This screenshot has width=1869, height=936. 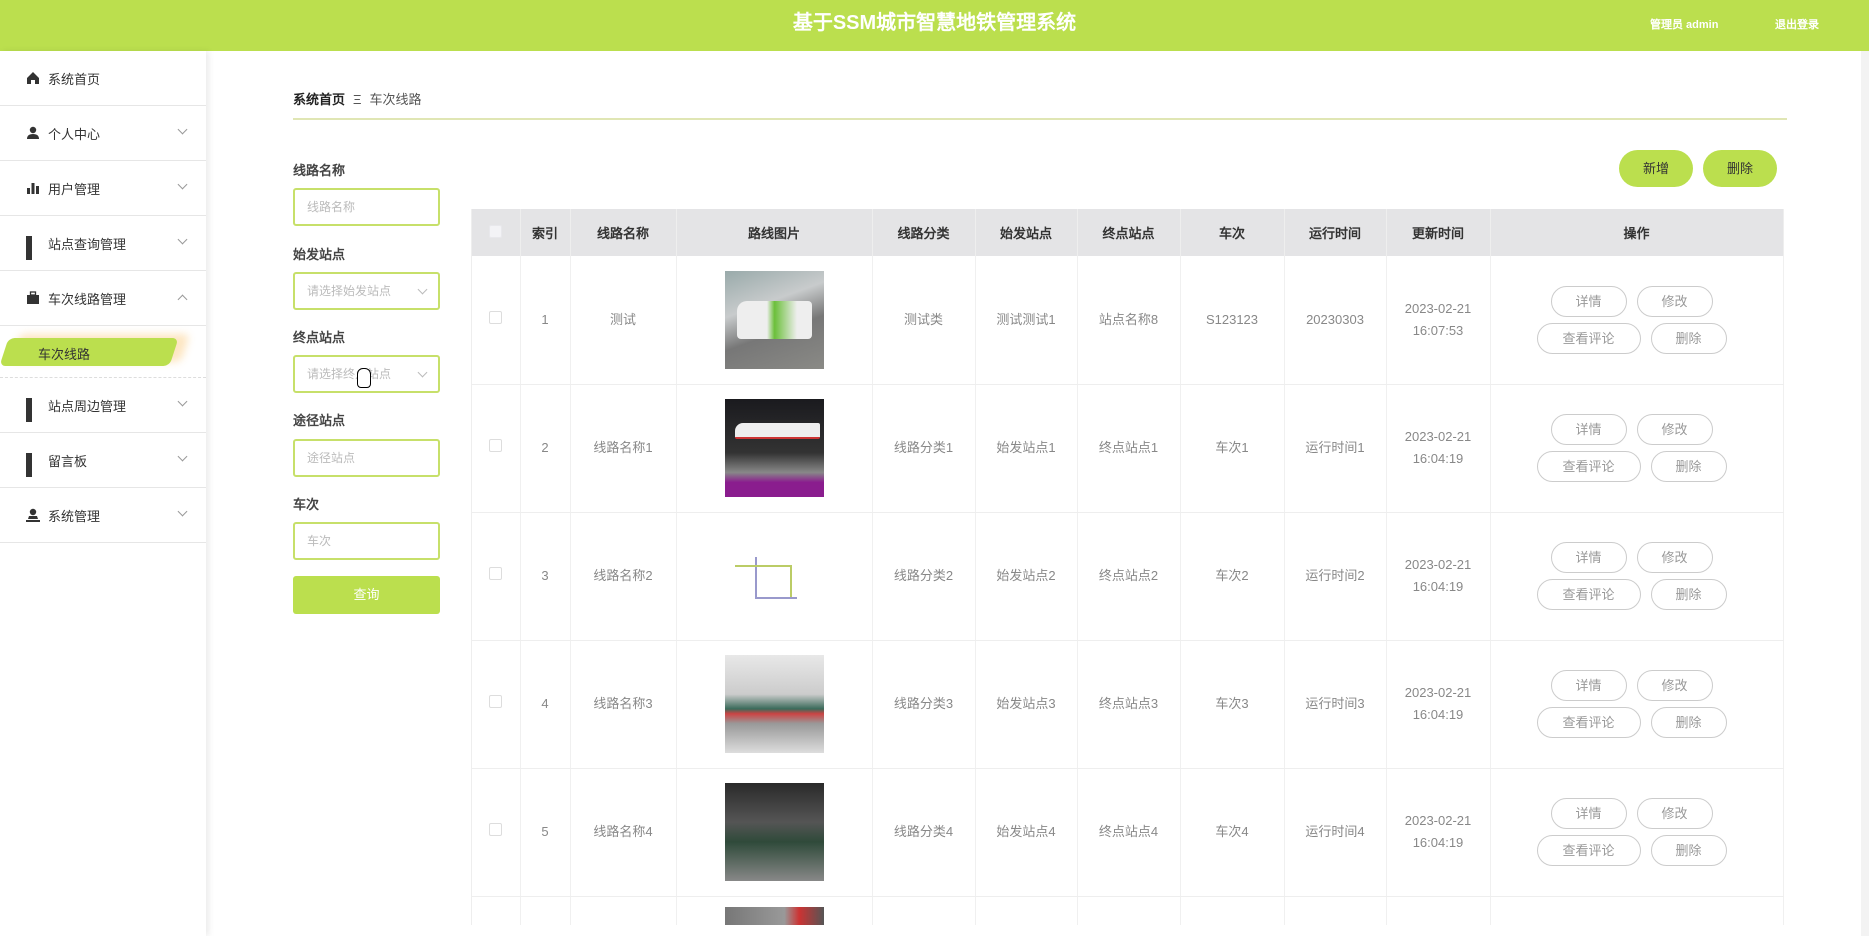 I want to click on breadcrumb-divider, so click(x=1040, y=119).